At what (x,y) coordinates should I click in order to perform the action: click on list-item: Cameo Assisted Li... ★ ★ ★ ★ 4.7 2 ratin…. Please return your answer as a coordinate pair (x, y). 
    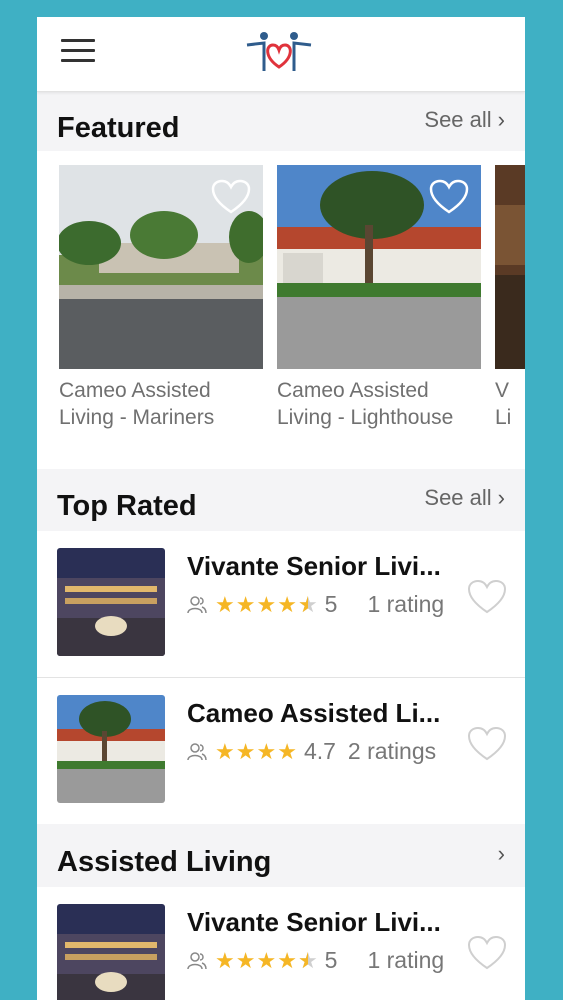
    Looking at the image, I should click on (281, 751).